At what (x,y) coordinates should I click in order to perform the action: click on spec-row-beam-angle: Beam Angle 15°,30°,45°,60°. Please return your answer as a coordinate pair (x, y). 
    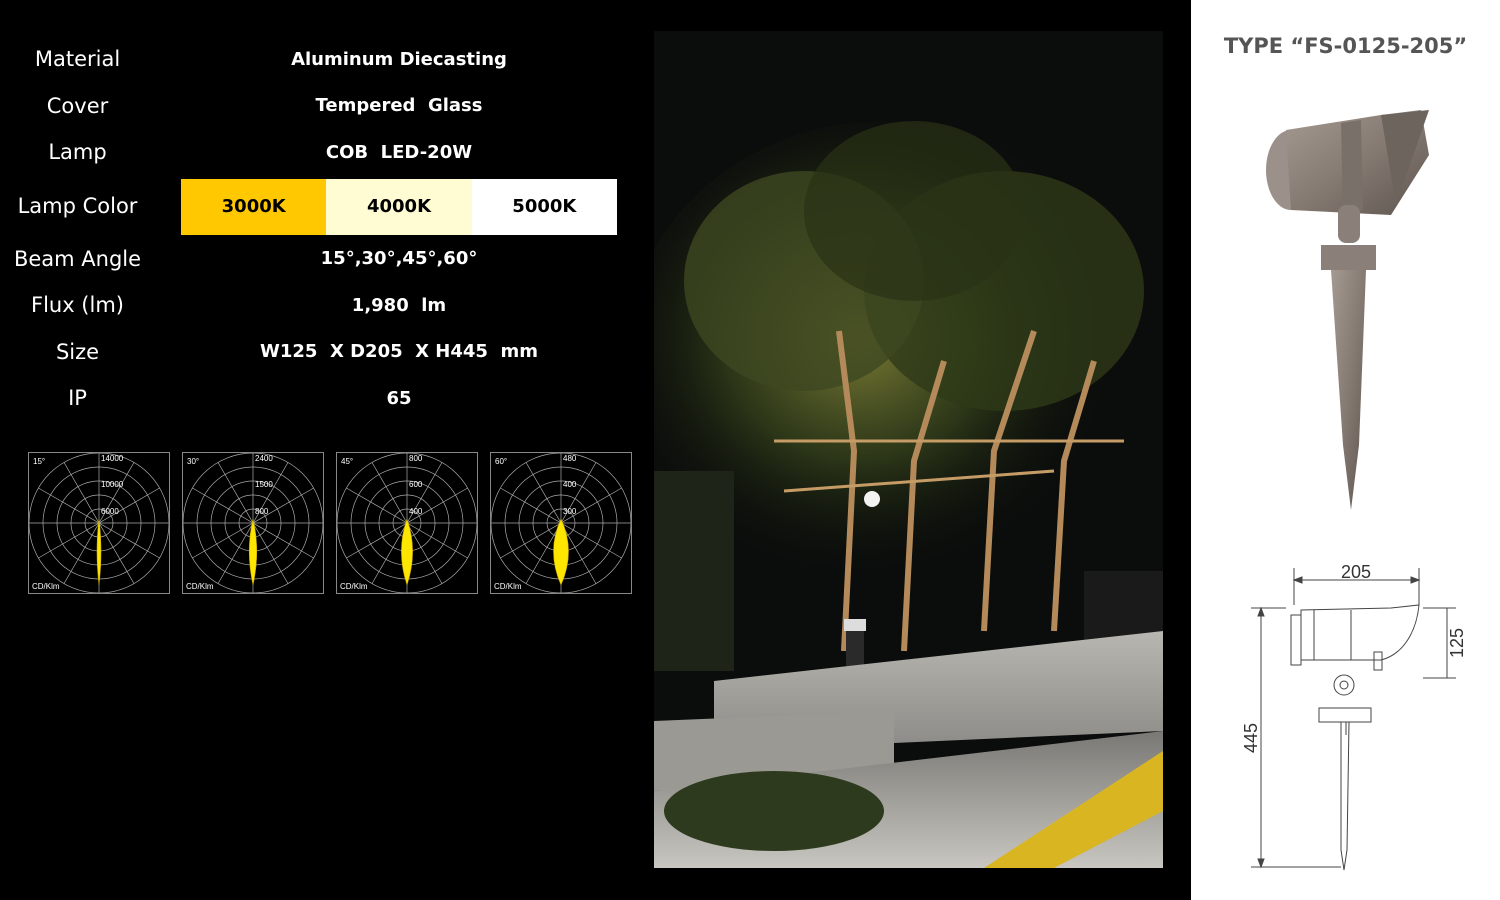
    Looking at the image, I should click on (315, 259).